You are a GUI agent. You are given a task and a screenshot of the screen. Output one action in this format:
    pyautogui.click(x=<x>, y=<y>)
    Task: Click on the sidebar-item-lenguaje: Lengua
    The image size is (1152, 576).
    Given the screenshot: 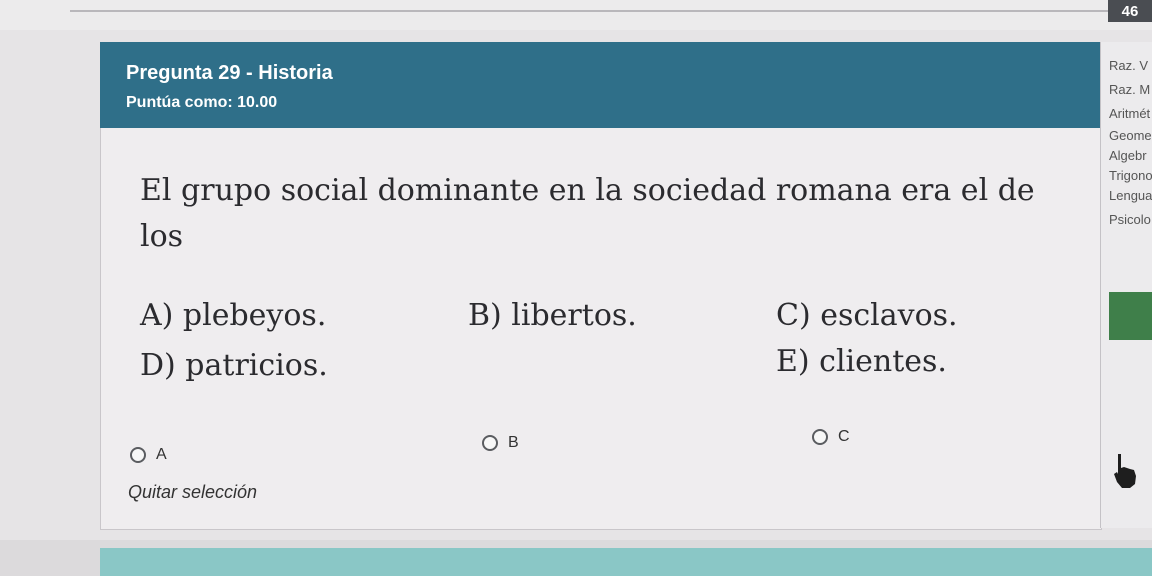 What is the action you would take?
    pyautogui.click(x=1130, y=195)
    